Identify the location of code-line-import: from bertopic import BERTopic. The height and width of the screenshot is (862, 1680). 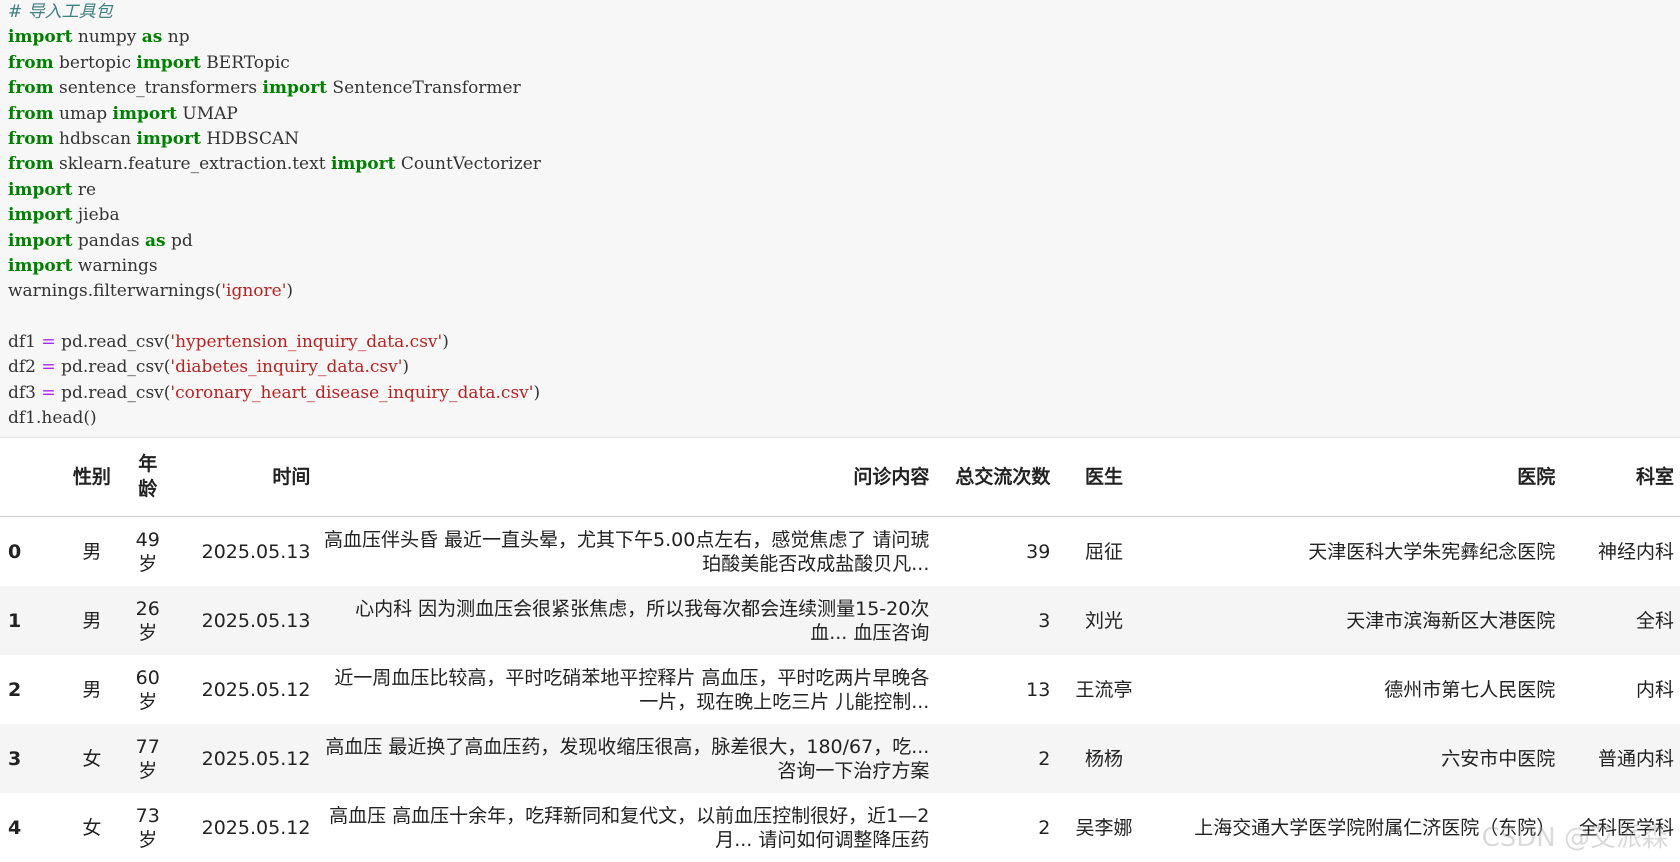
(274, 63).